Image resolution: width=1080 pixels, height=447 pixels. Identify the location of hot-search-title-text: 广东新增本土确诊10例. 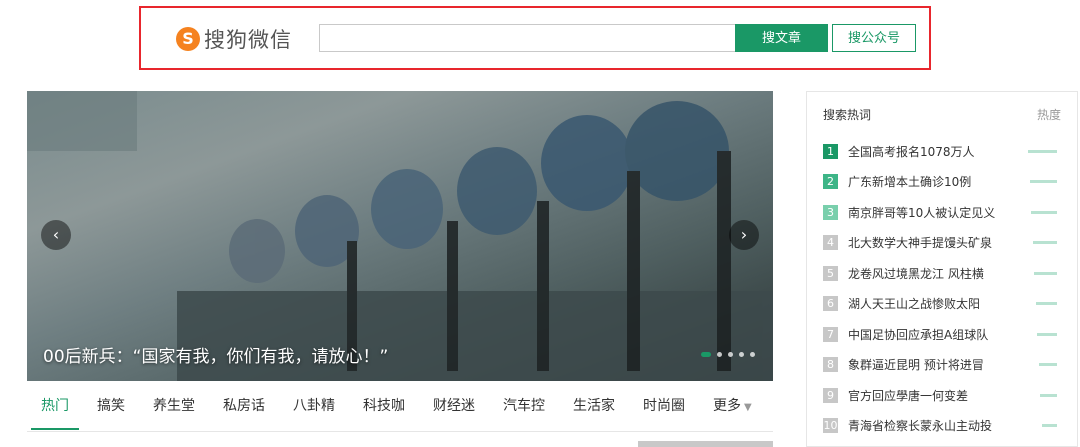
(935, 181).